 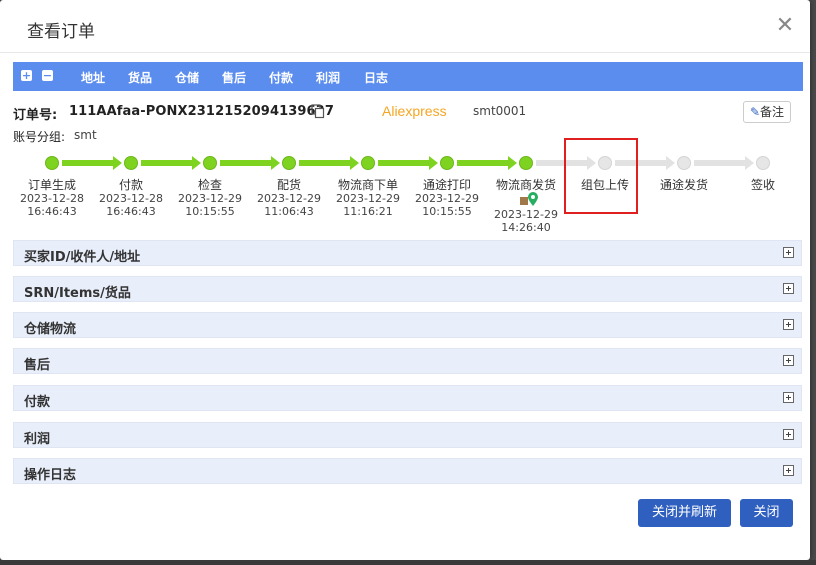 What do you see at coordinates (26, 75) in the screenshot?
I see `expand-all-icon: +` at bounding box center [26, 75].